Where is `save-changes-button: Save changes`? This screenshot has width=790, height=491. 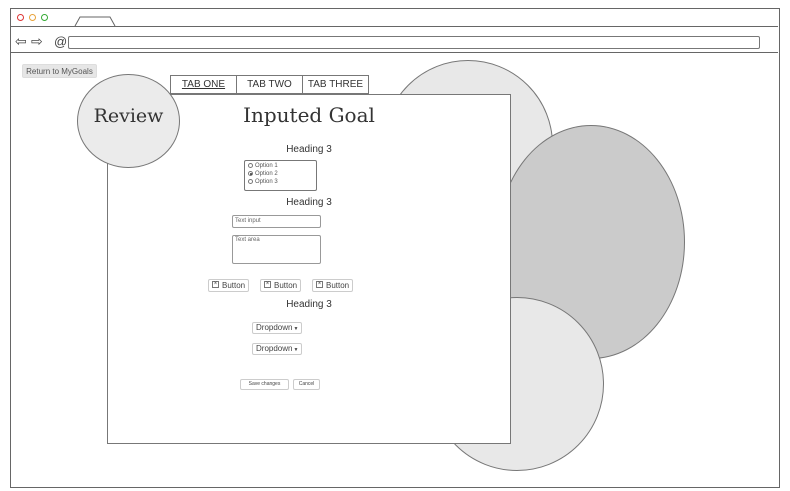 save-changes-button: Save changes is located at coordinates (264, 384).